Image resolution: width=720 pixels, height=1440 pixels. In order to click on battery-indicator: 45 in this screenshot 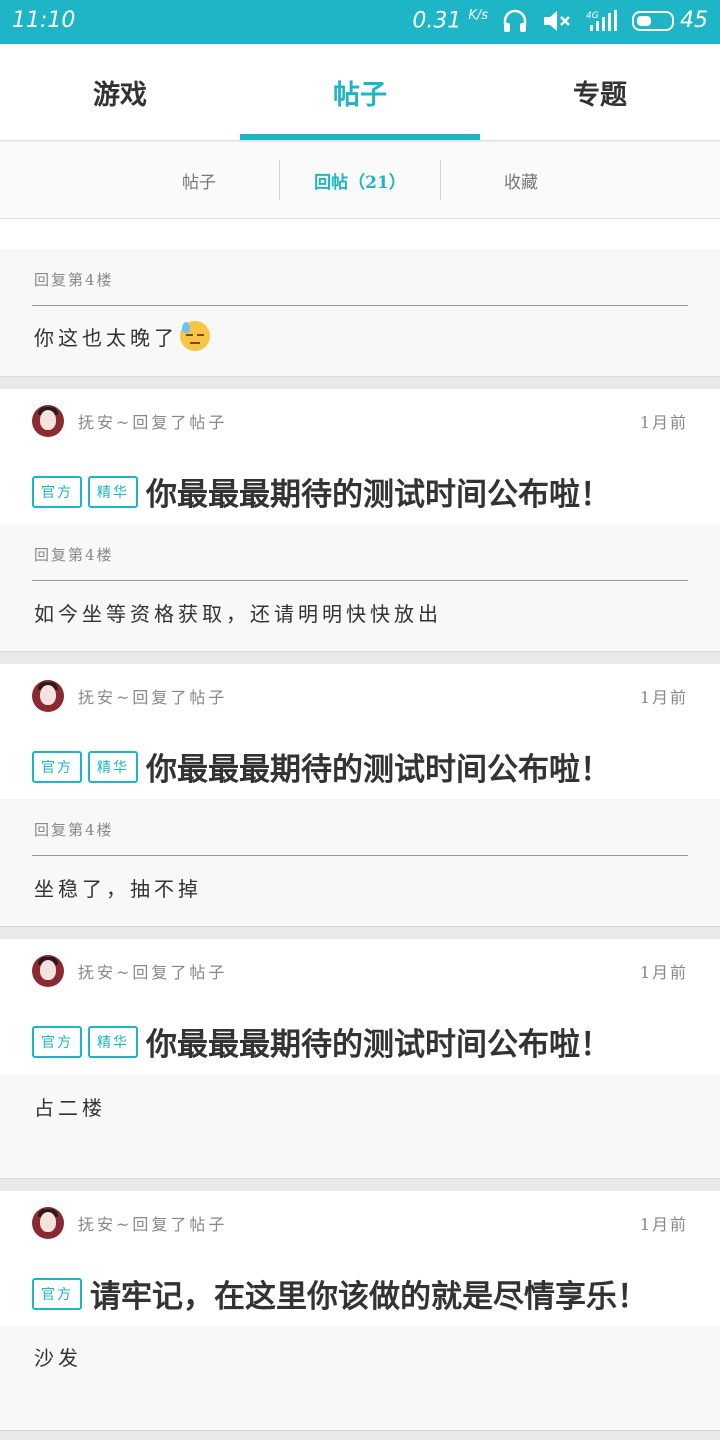, I will do `click(670, 20)`.